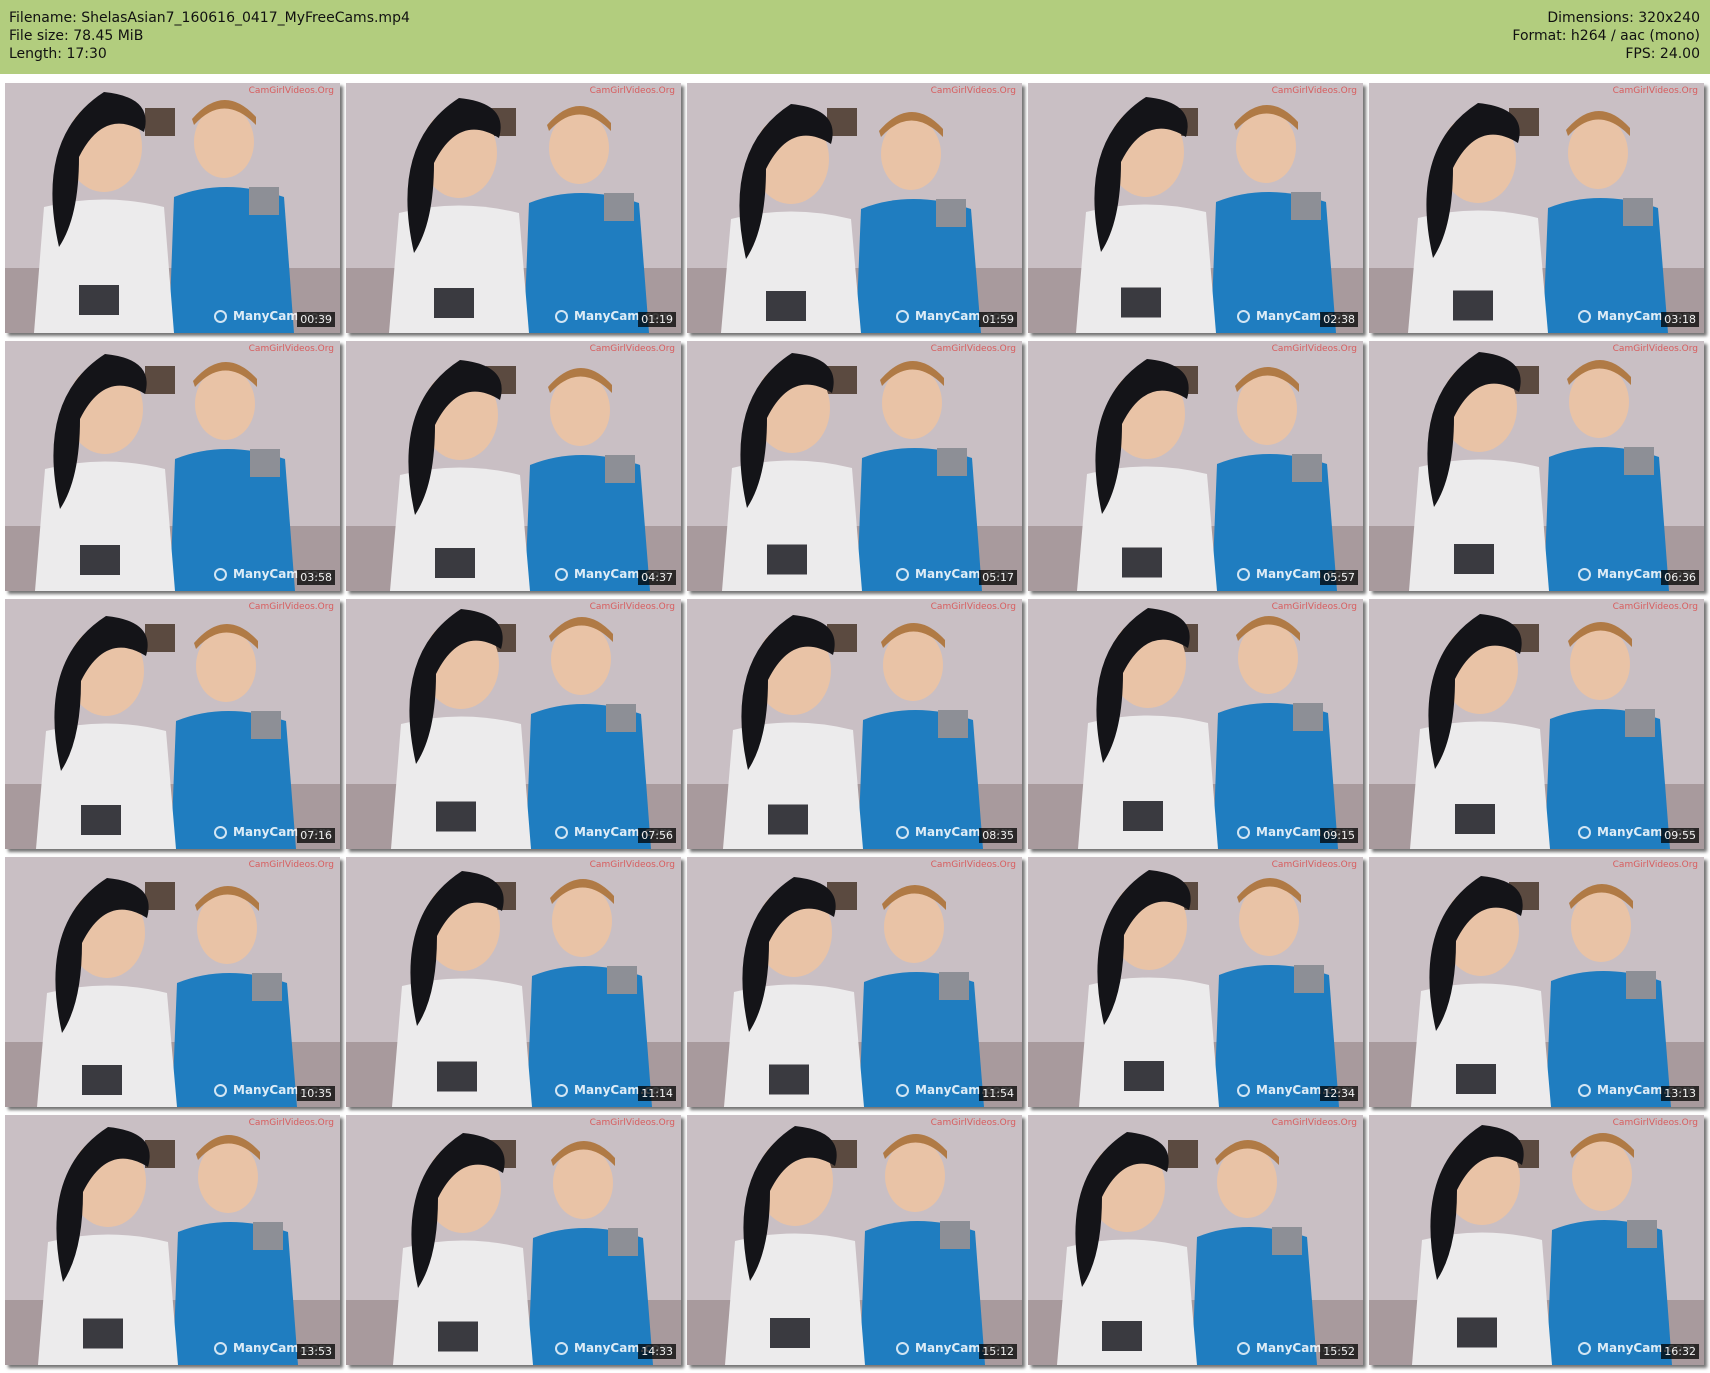 The image size is (1710, 1373). I want to click on fps-text: FPS: 24.00, so click(1662, 54).